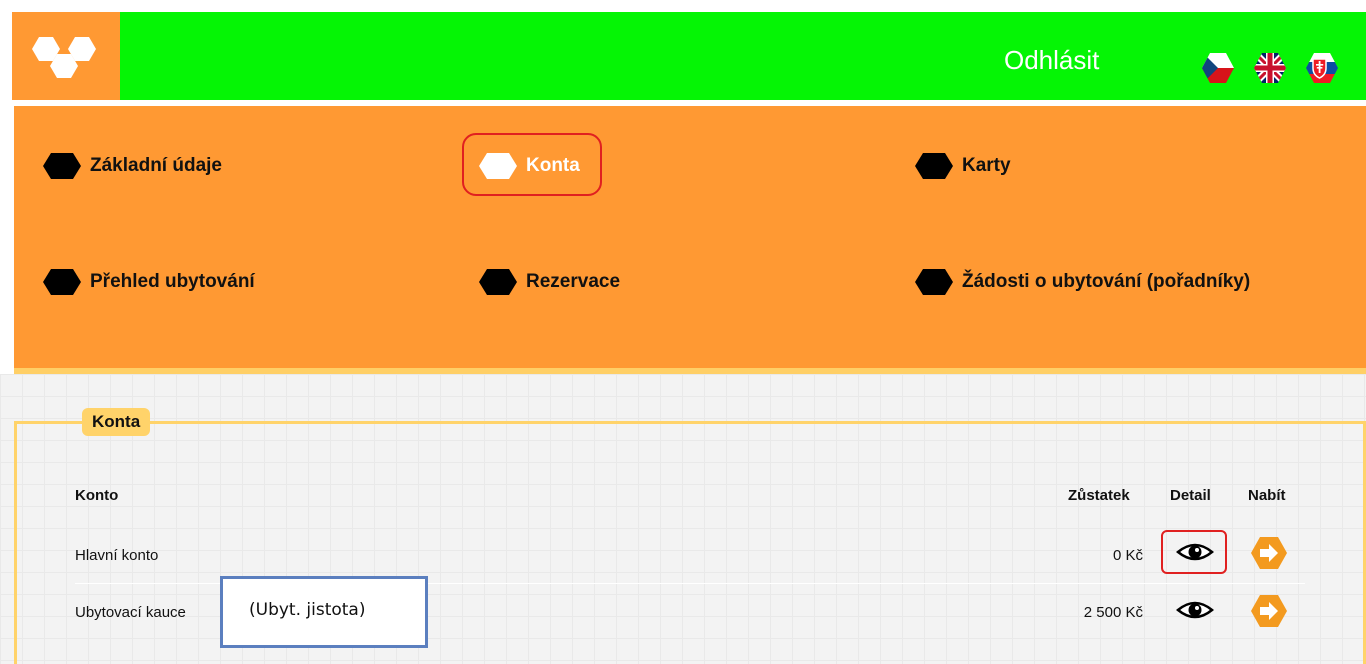 Image resolution: width=1366 pixels, height=664 pixels. I want to click on nav-item-label: Konta, so click(553, 165).